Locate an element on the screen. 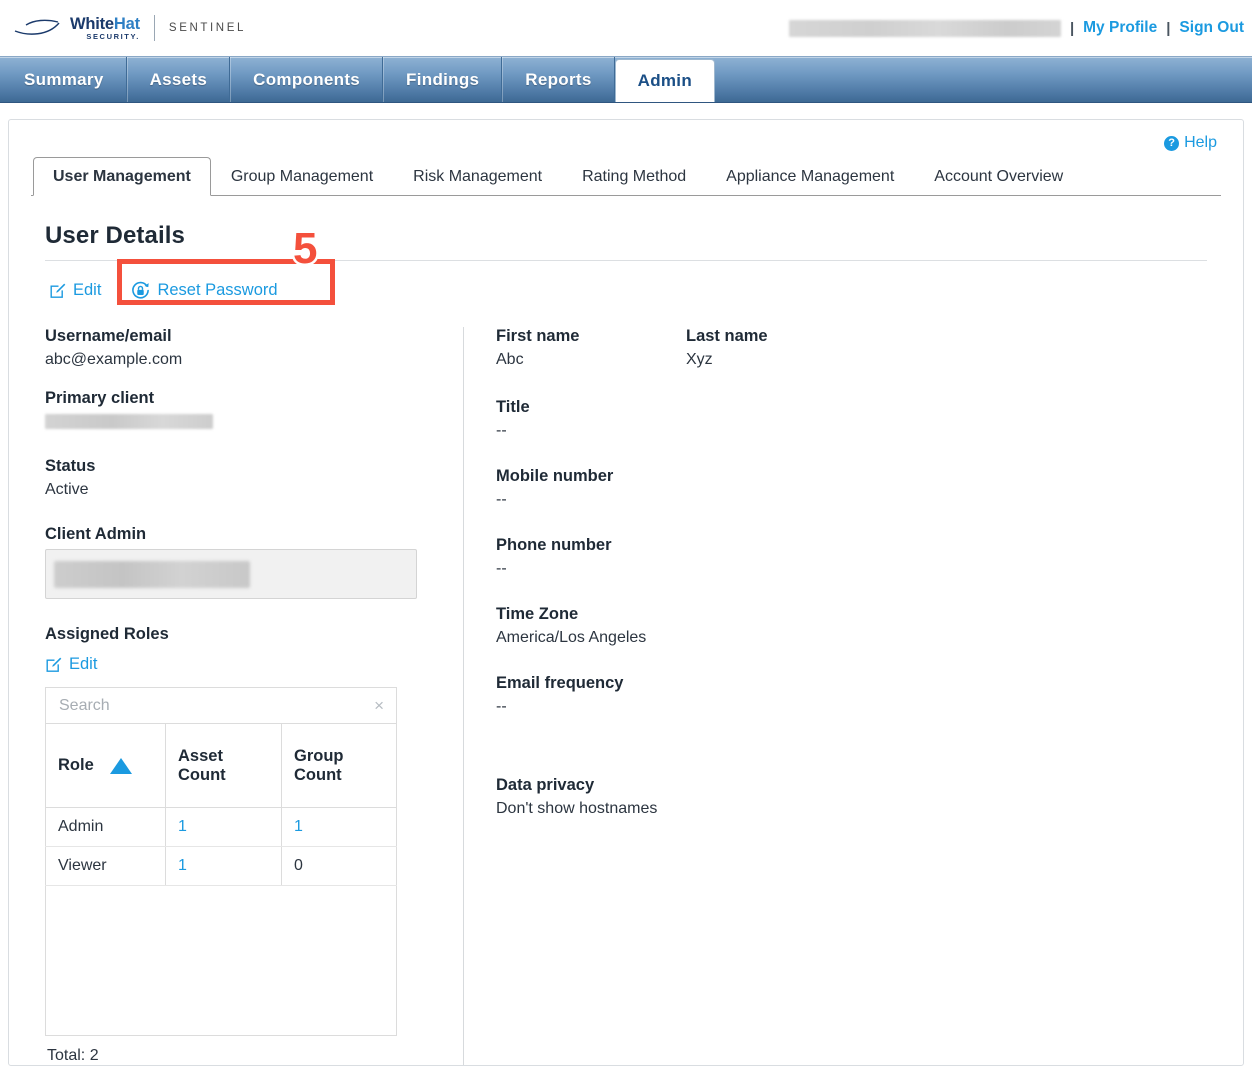  field-label: Status is located at coordinates (70, 466).